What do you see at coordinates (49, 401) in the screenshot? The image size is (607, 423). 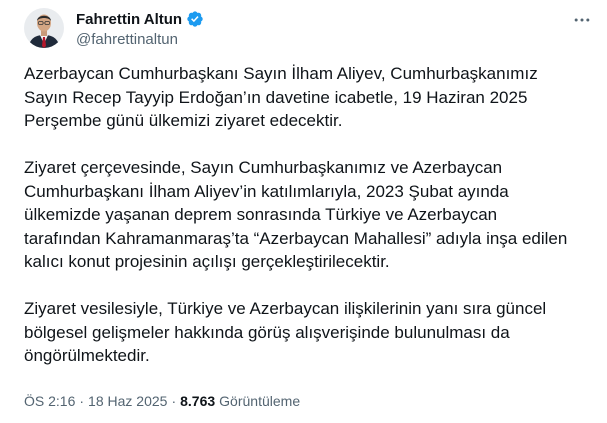 I see `tweet-time: ÖS 2:16` at bounding box center [49, 401].